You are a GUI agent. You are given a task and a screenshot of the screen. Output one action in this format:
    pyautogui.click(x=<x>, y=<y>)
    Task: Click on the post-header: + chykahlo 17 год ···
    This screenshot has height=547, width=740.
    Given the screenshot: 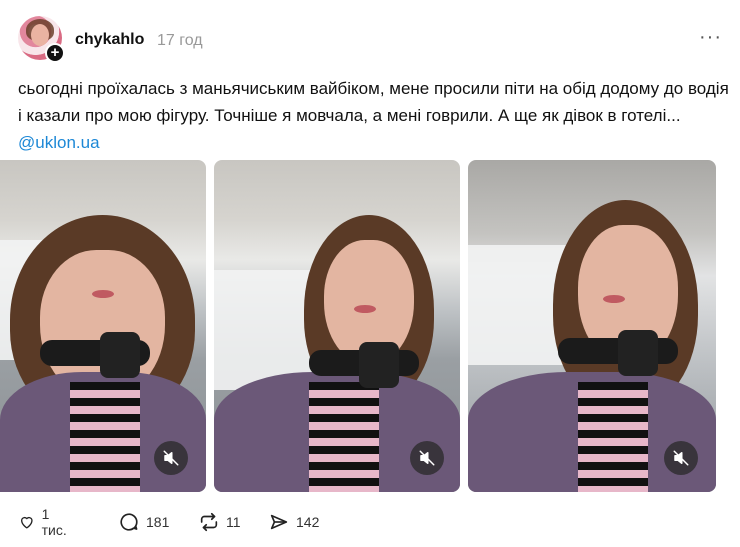 What is the action you would take?
    pyautogui.click(x=370, y=40)
    